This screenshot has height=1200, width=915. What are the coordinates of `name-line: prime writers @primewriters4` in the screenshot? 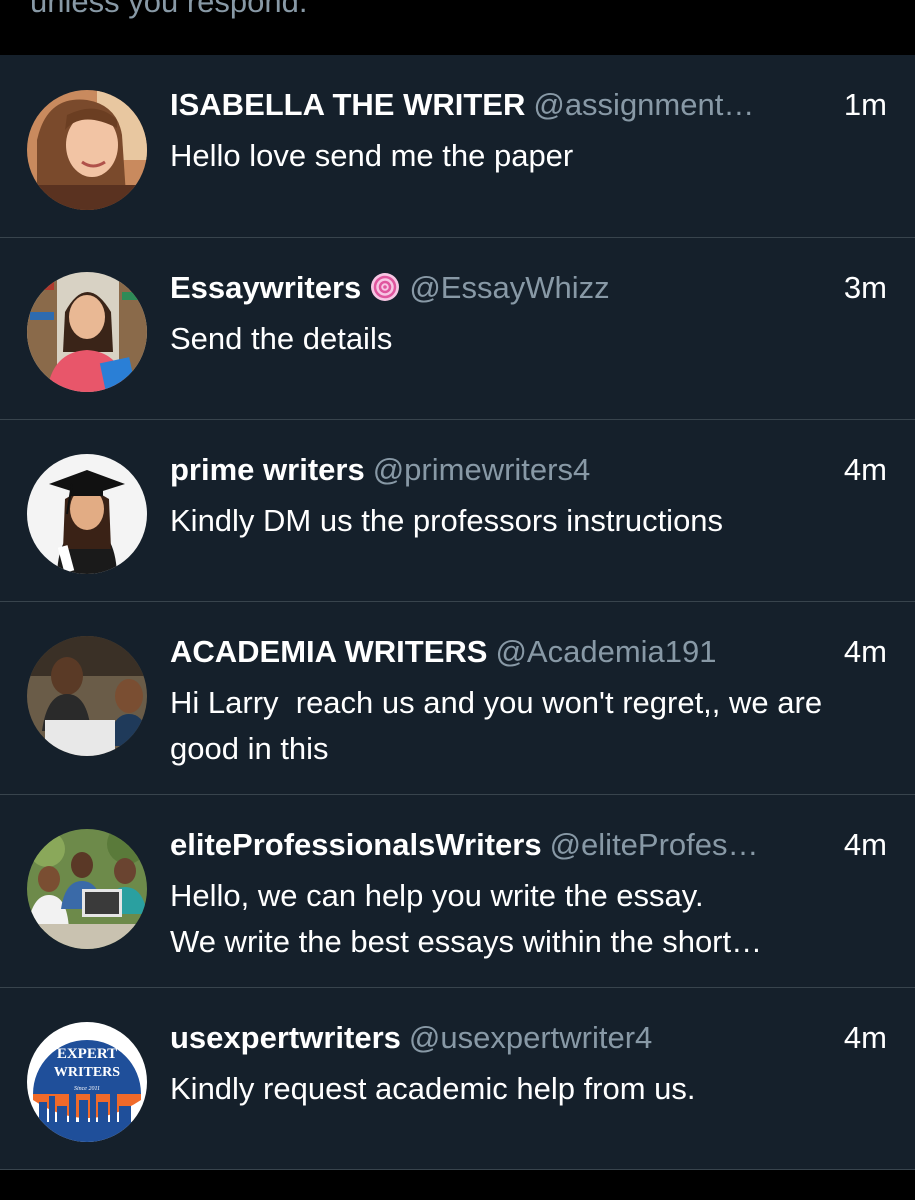 It's located at (492, 470).